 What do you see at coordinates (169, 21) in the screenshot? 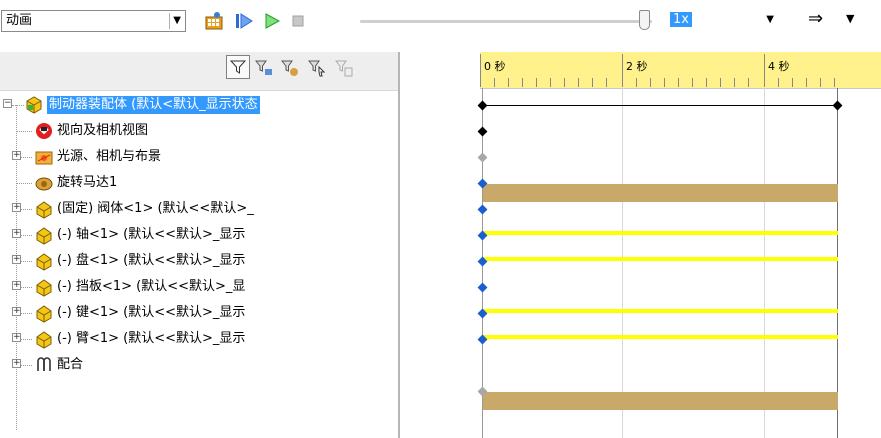
I see `combo-separator` at bounding box center [169, 21].